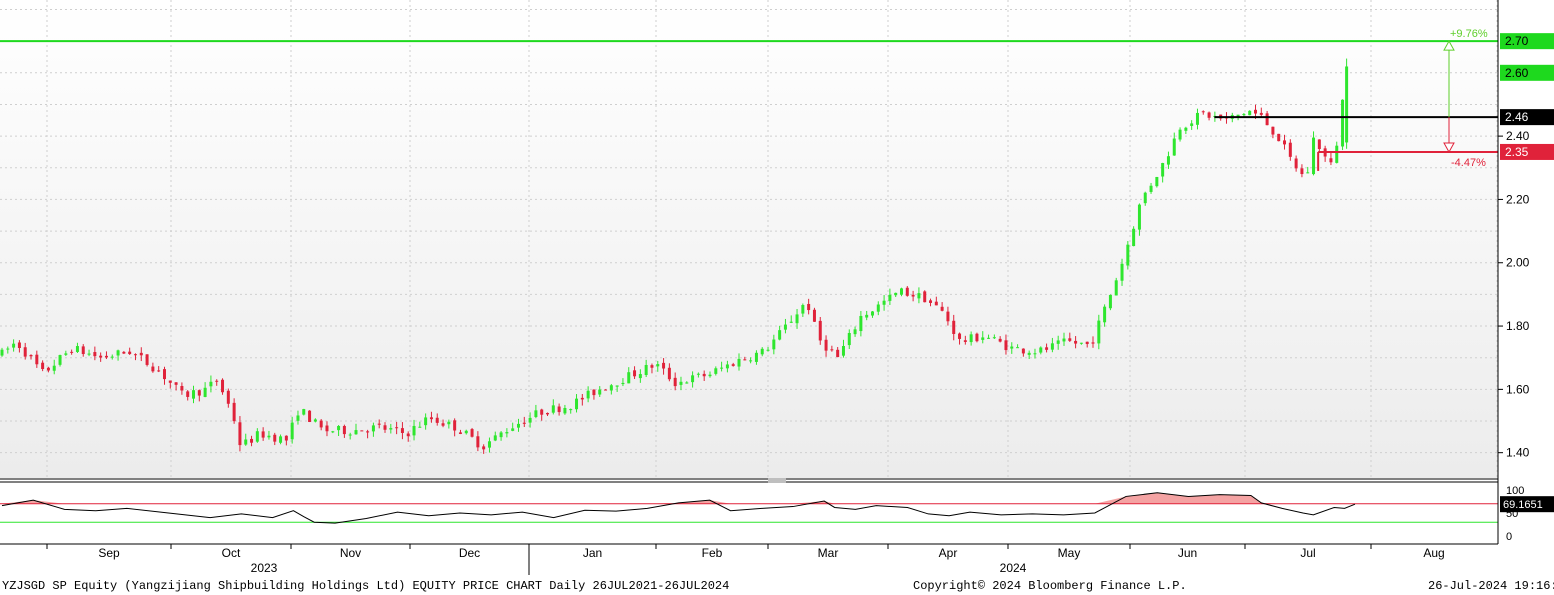 This screenshot has width=1554, height=595. I want to click on loss-label: -4.47%, so click(1468, 163).